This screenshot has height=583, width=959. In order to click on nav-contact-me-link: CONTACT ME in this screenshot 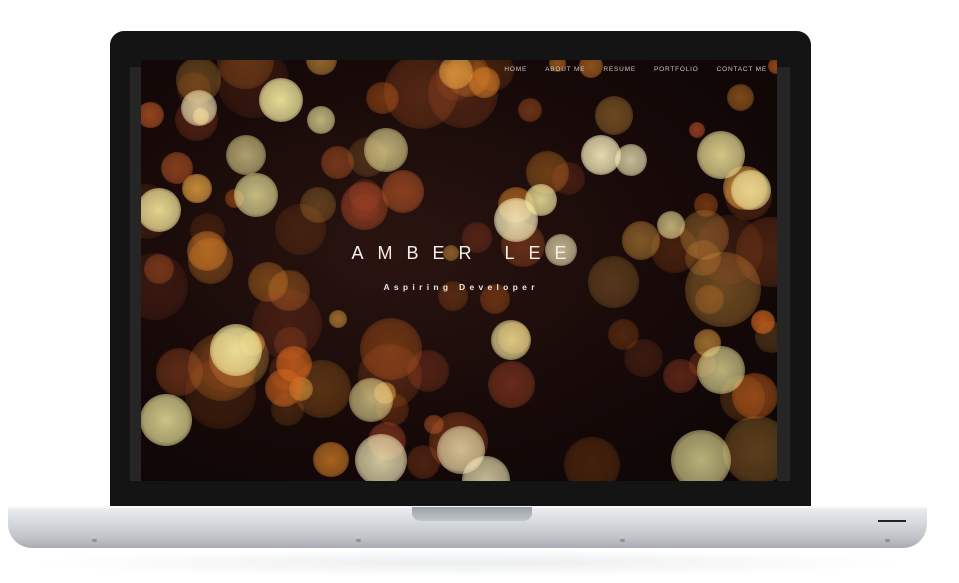, I will do `click(742, 69)`.